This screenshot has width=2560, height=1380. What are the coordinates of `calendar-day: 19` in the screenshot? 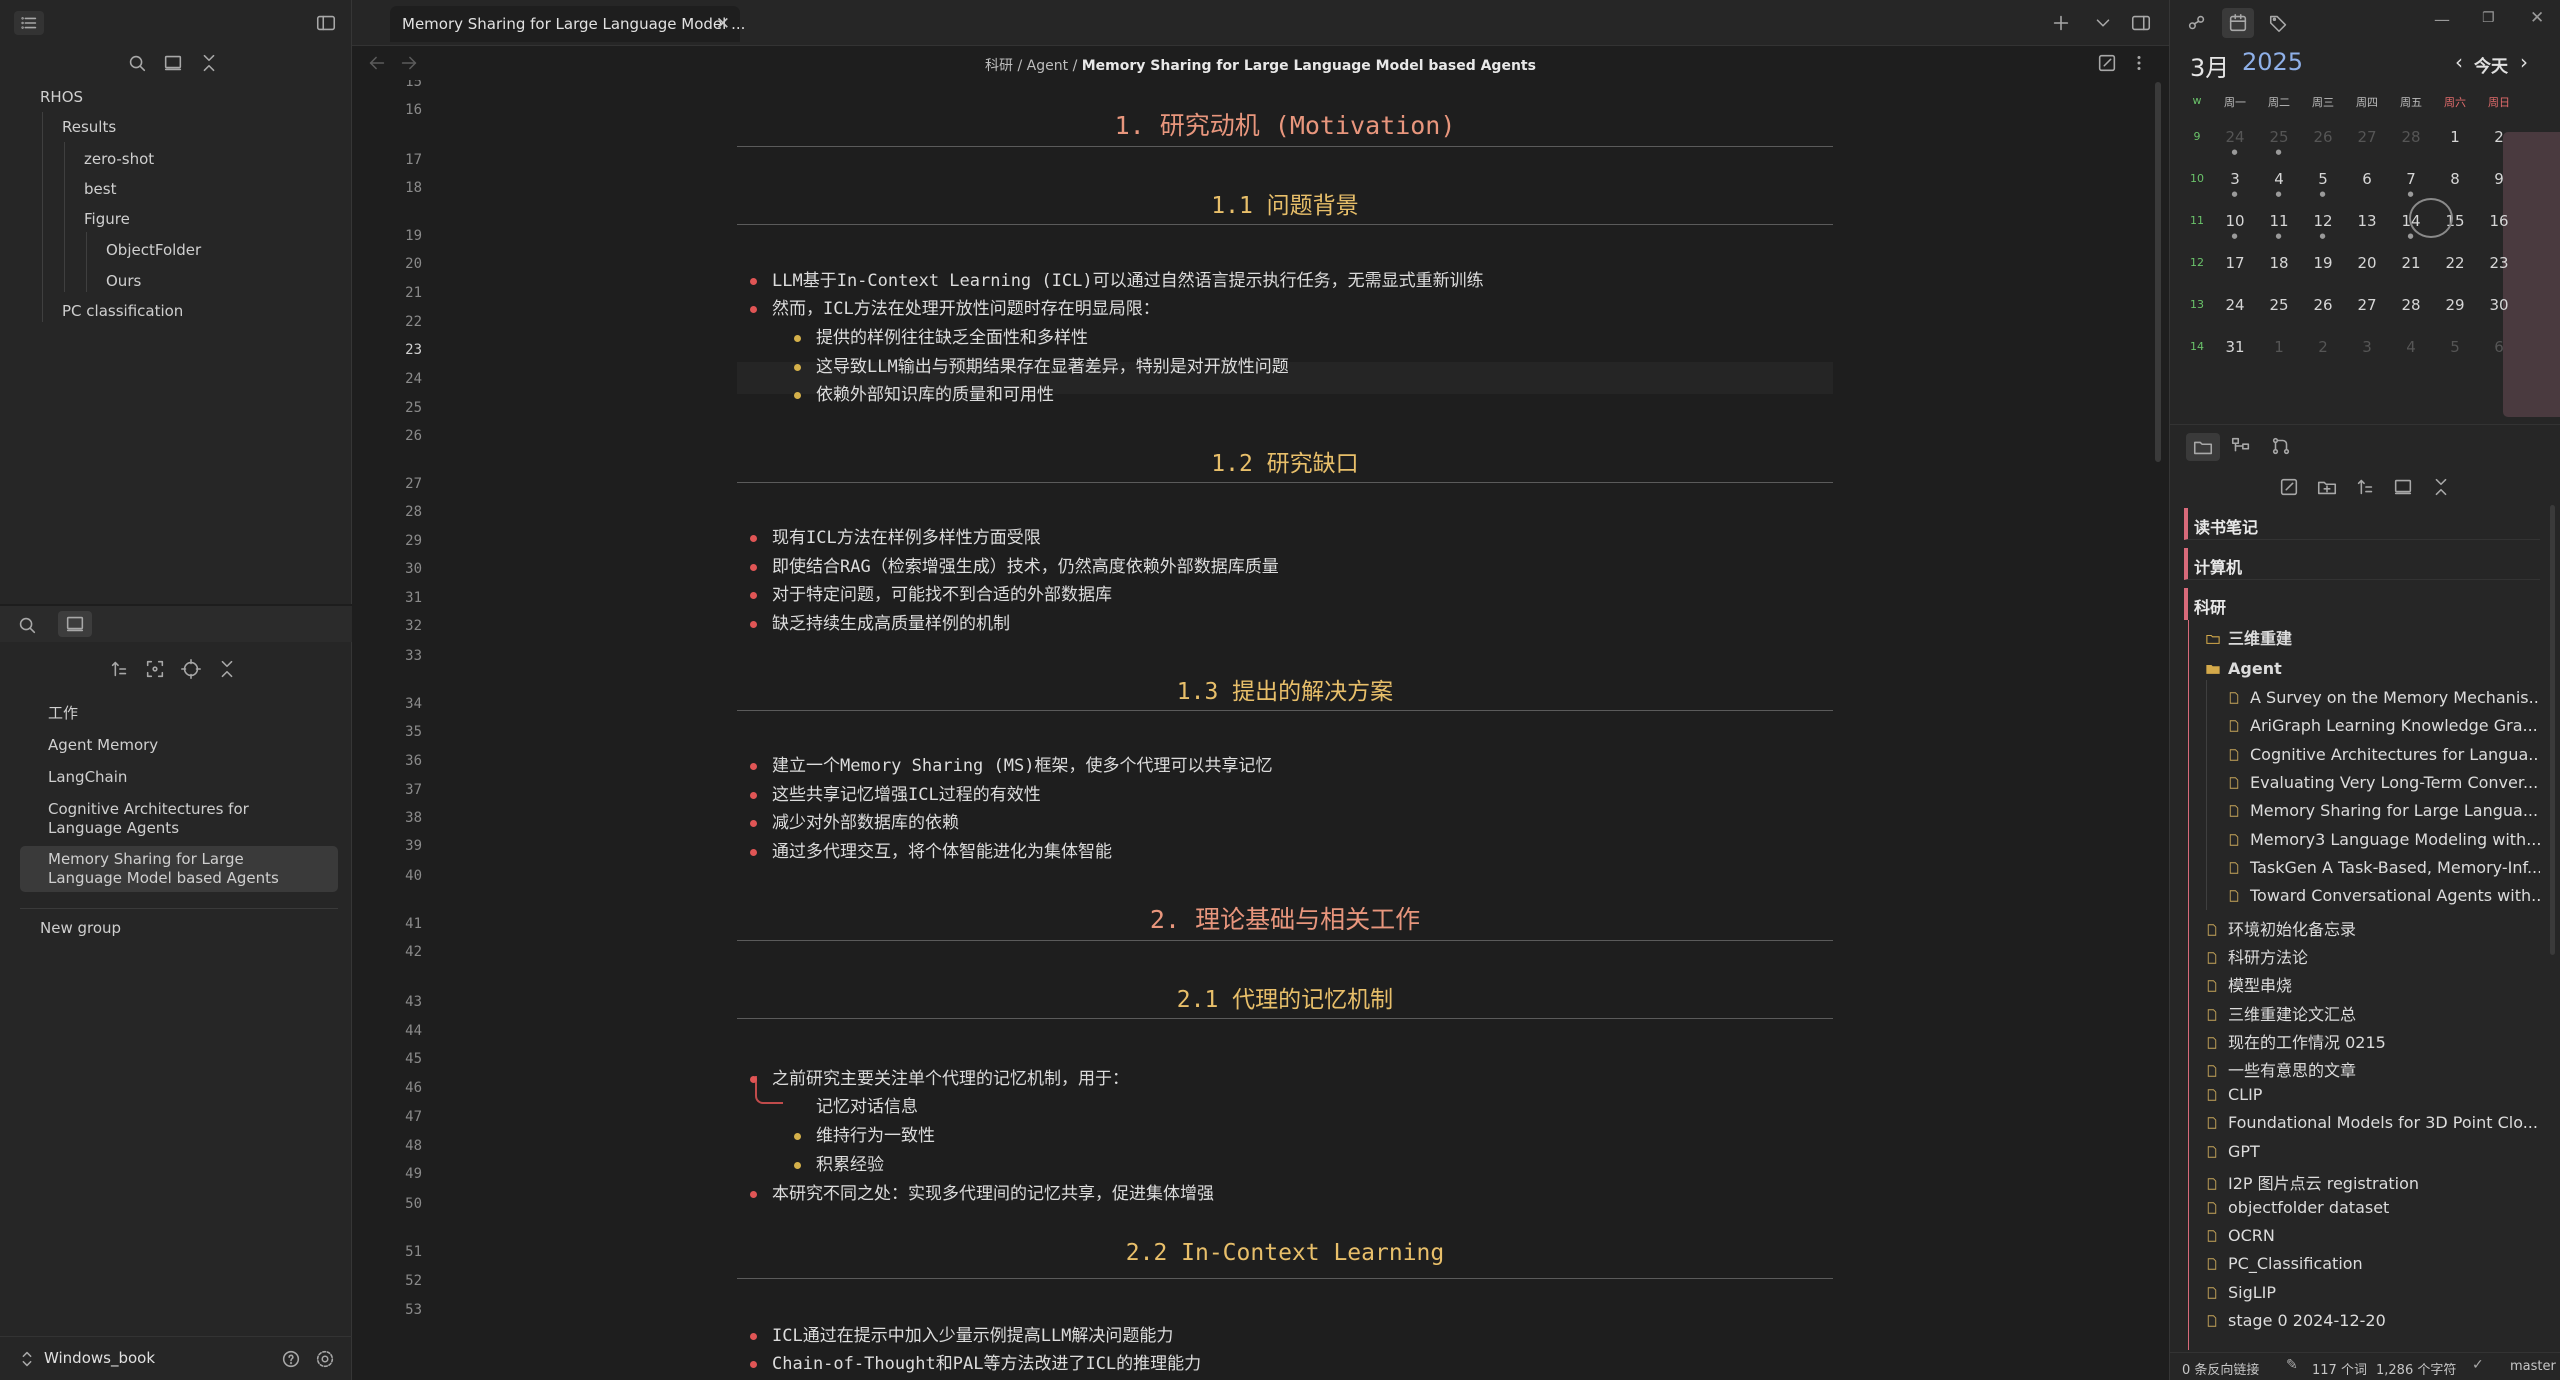 It's located at (2323, 263).